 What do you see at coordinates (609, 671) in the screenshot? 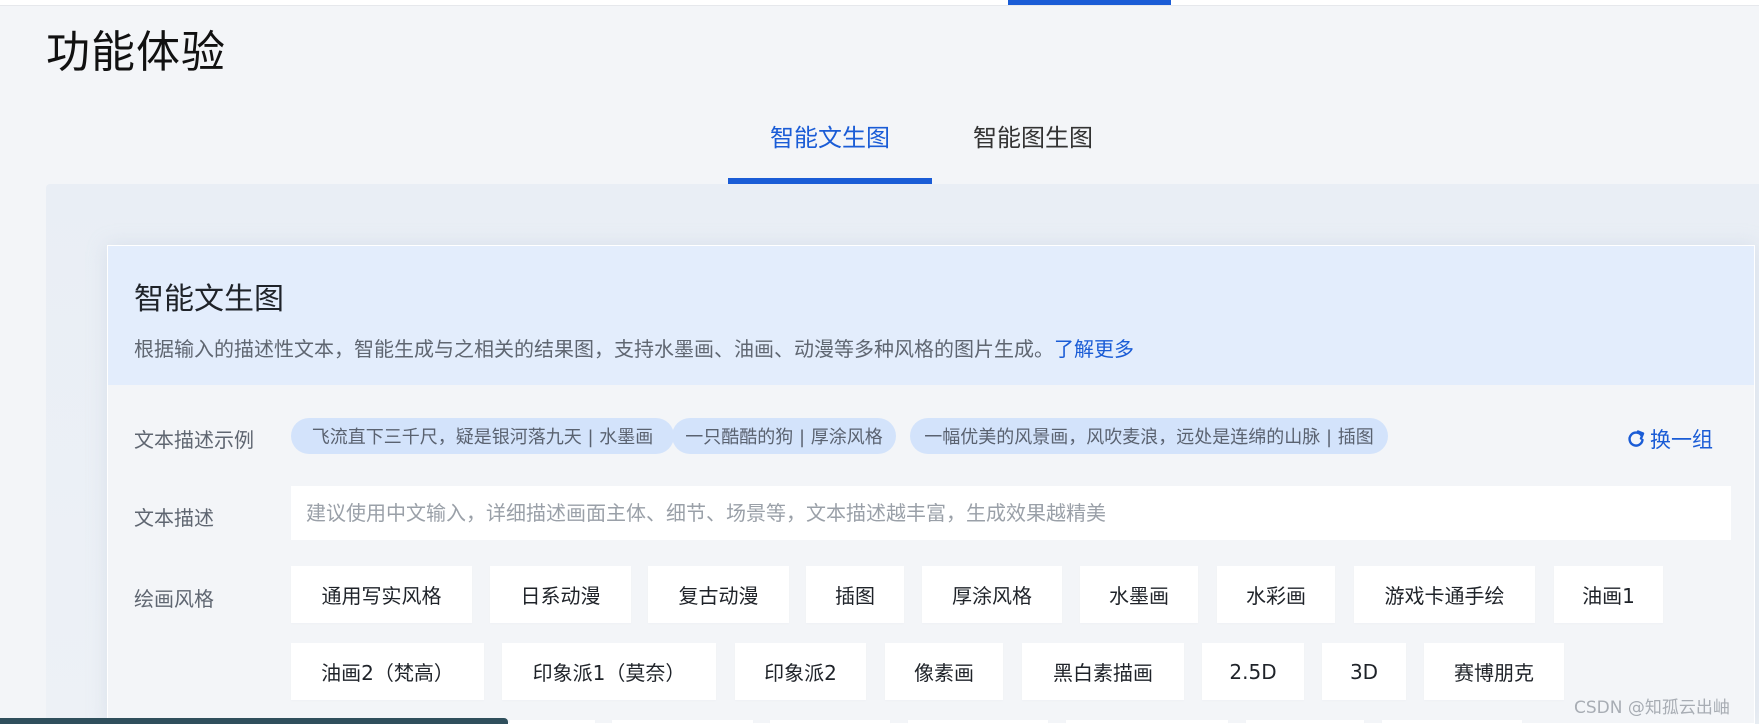
I see `style-option-impressionism-1: 印象派1（莫奈）` at bounding box center [609, 671].